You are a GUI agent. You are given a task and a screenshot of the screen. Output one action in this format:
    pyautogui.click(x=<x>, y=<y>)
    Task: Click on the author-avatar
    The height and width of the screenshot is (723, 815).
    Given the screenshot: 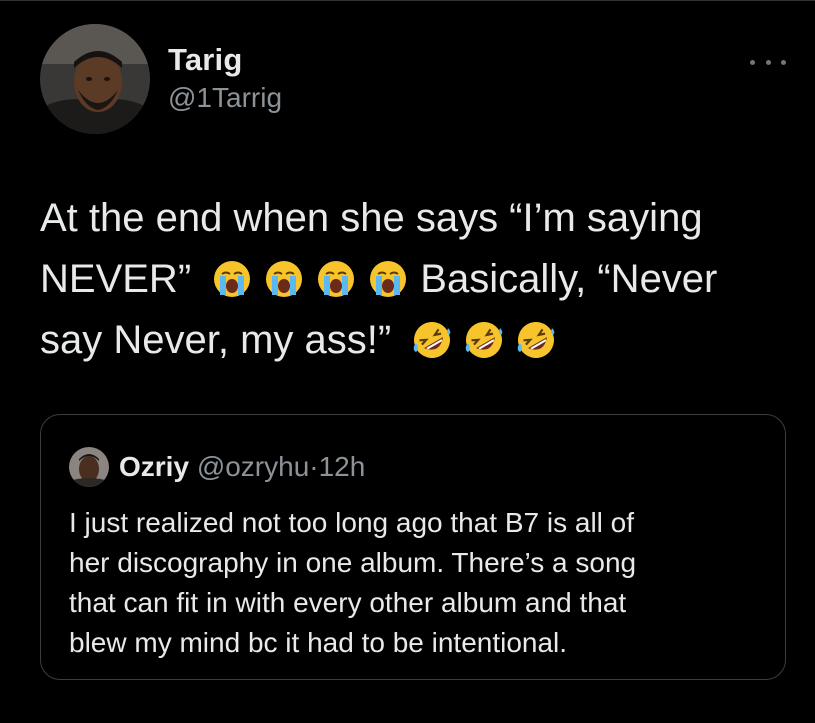 What is the action you would take?
    pyautogui.click(x=95, y=79)
    